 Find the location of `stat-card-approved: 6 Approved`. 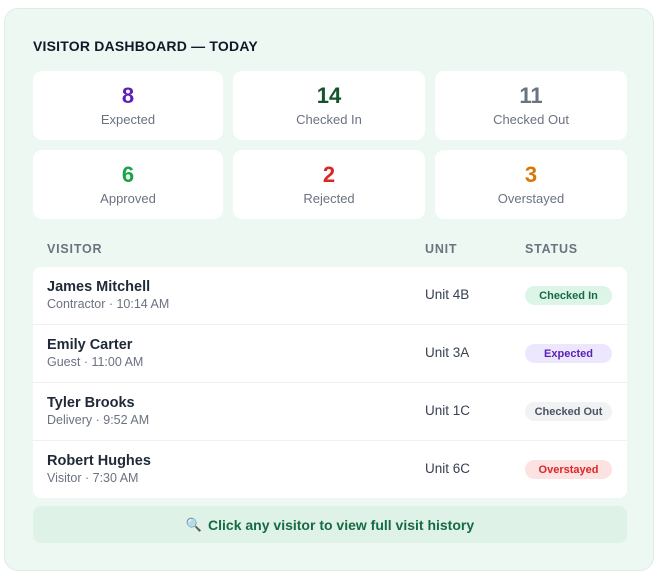

stat-card-approved: 6 Approved is located at coordinates (128, 184).